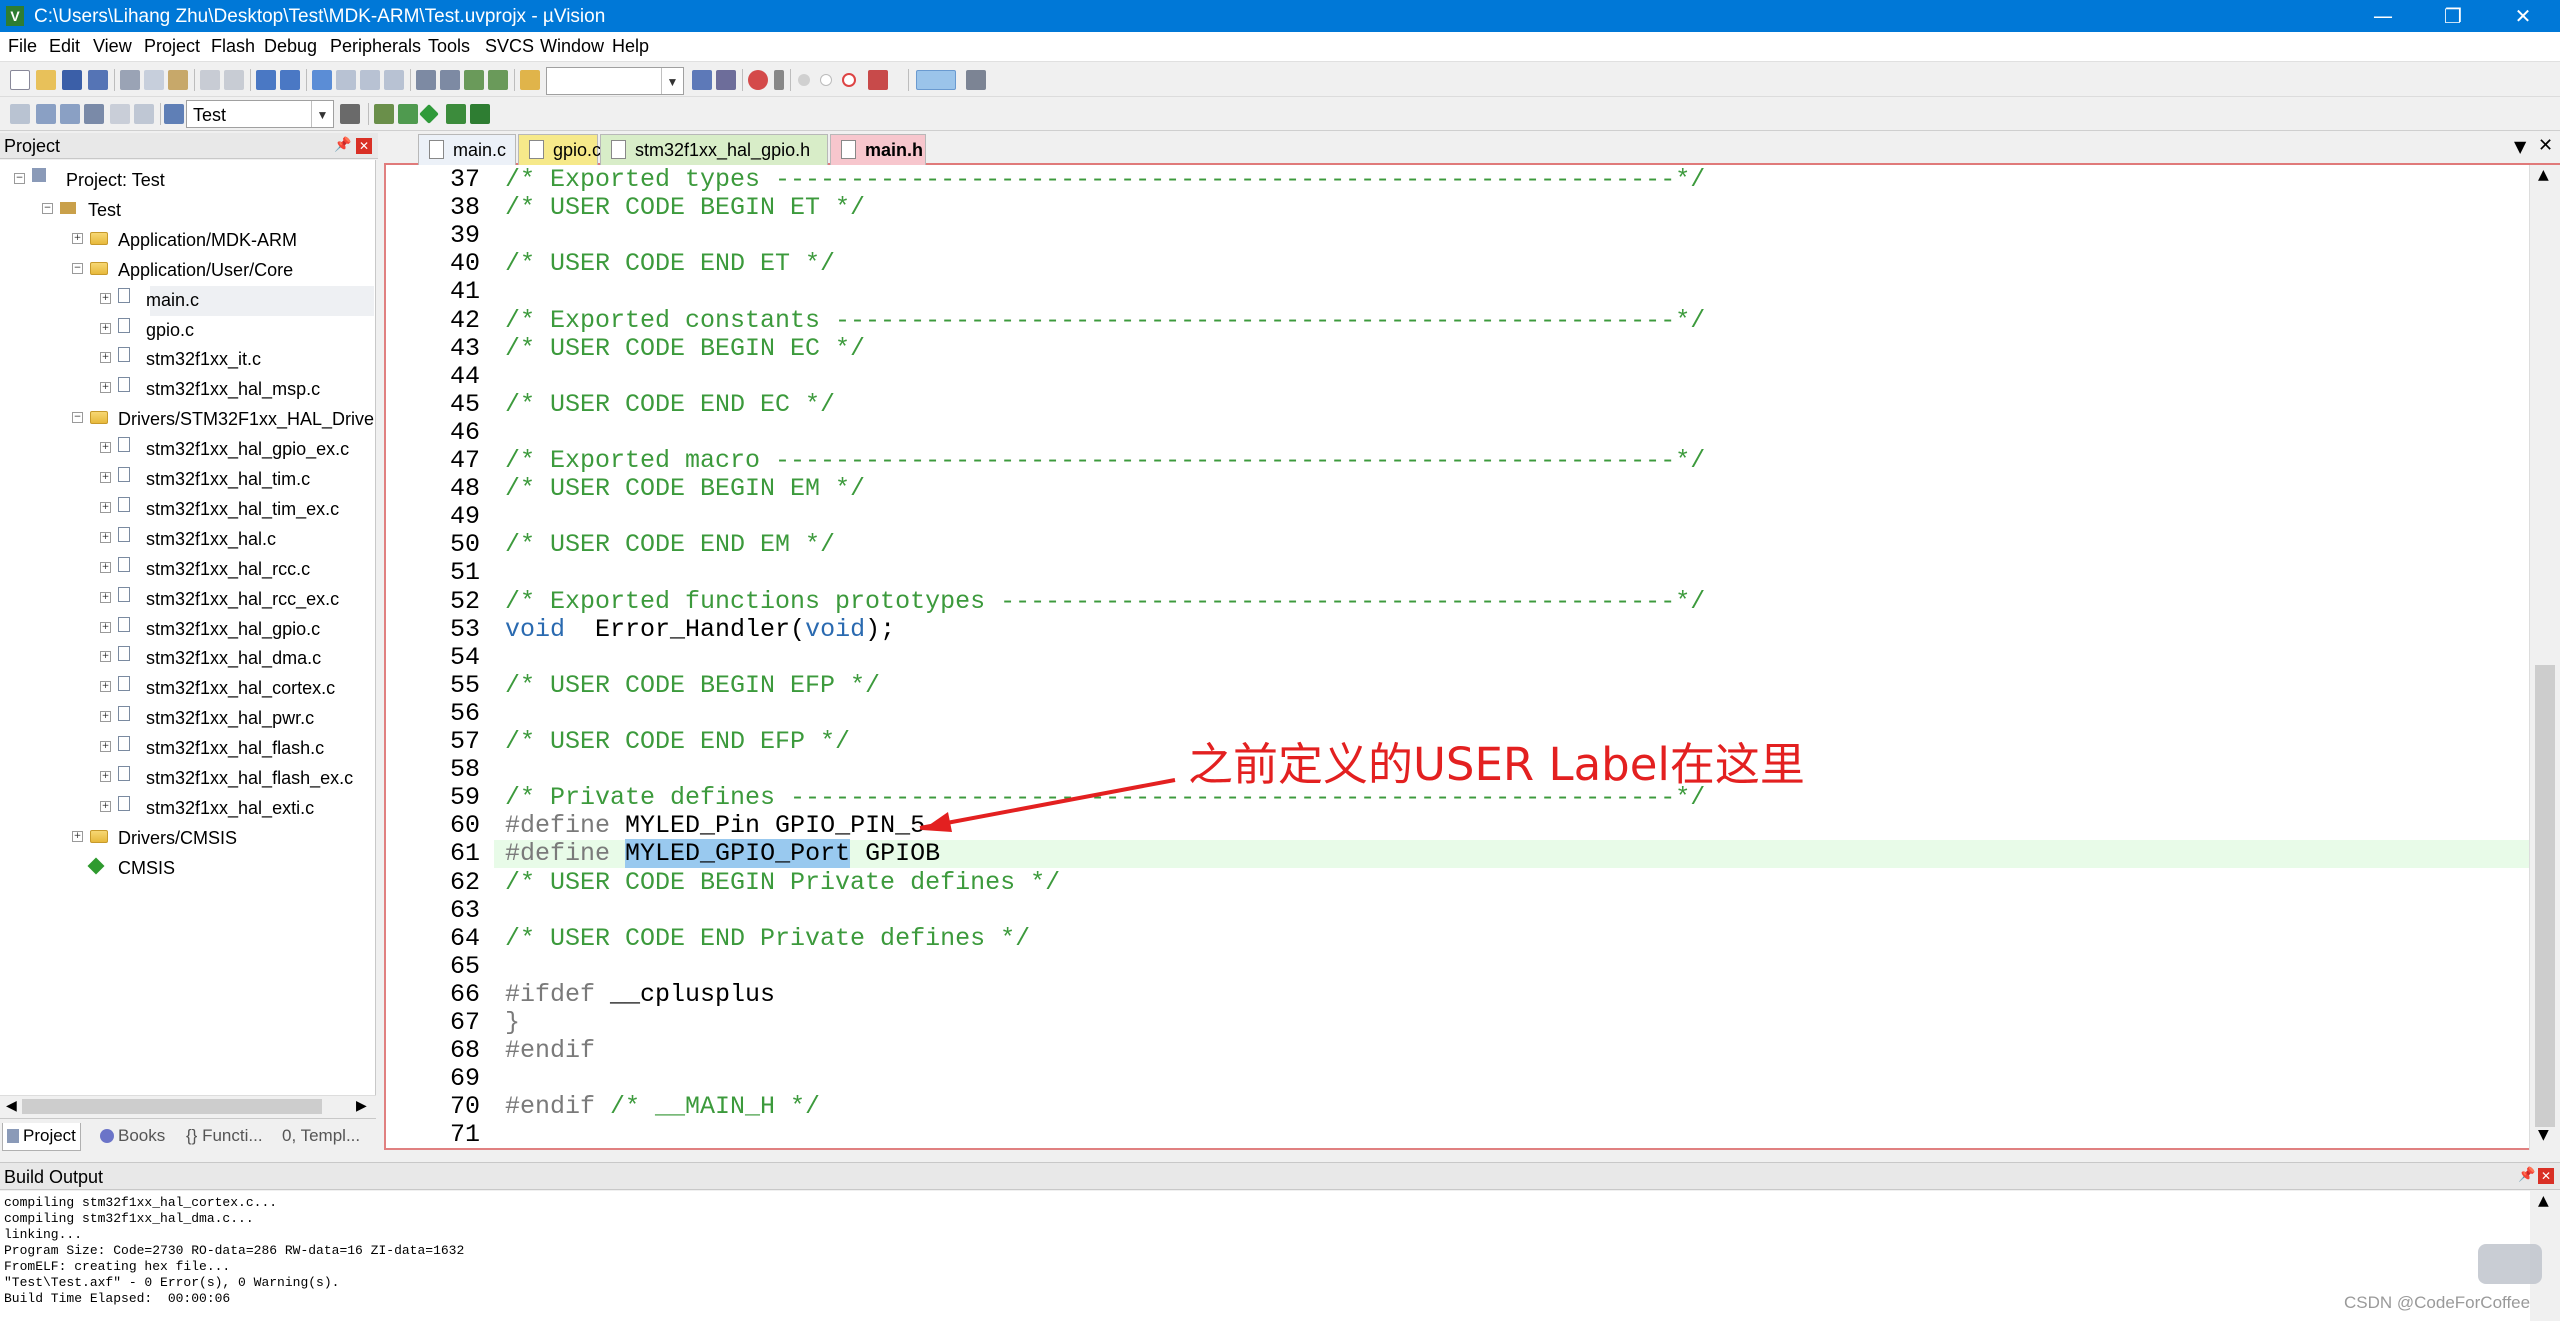 The width and height of the screenshot is (2560, 1321). I want to click on tree-node: + Drivers/CMSIS, so click(187, 837).